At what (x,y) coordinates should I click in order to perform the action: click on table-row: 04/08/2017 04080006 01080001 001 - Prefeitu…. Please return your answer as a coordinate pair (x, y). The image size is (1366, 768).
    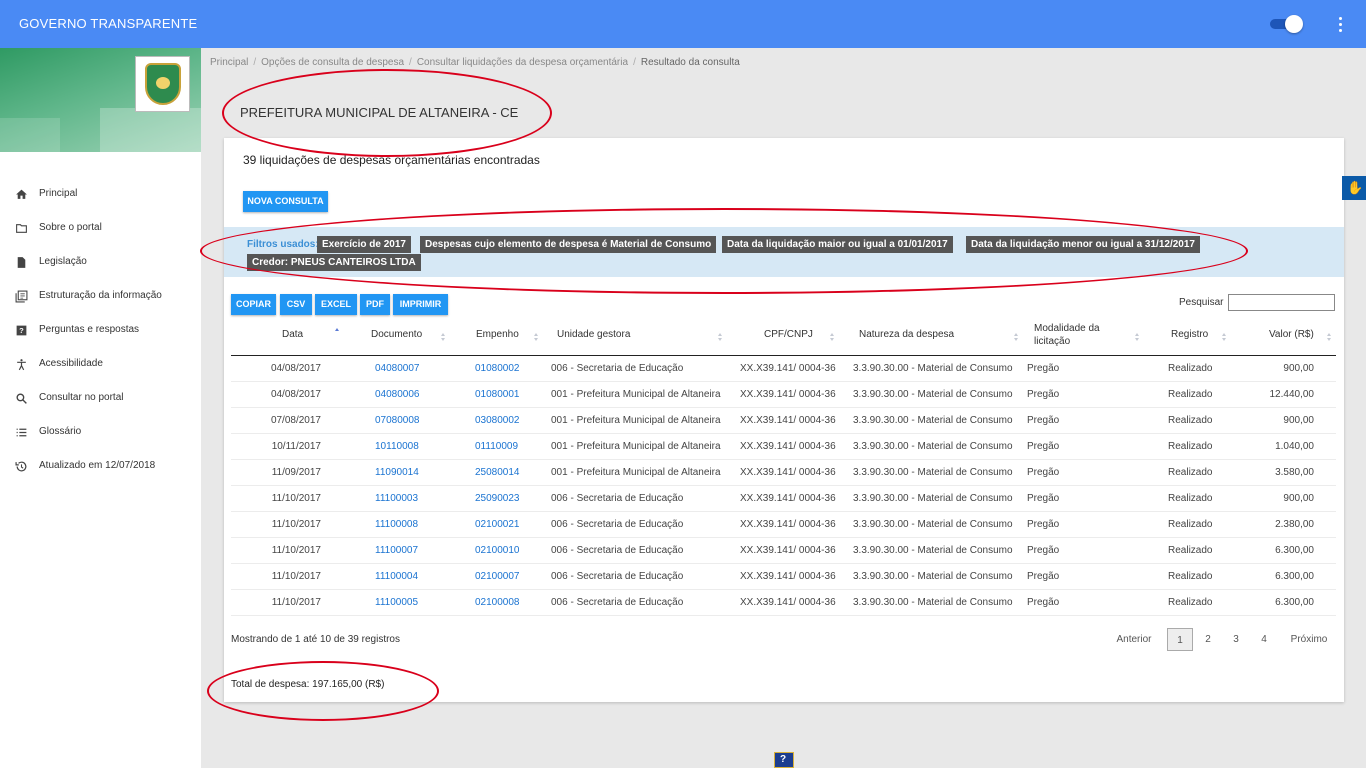
    Looking at the image, I should click on (783, 395).